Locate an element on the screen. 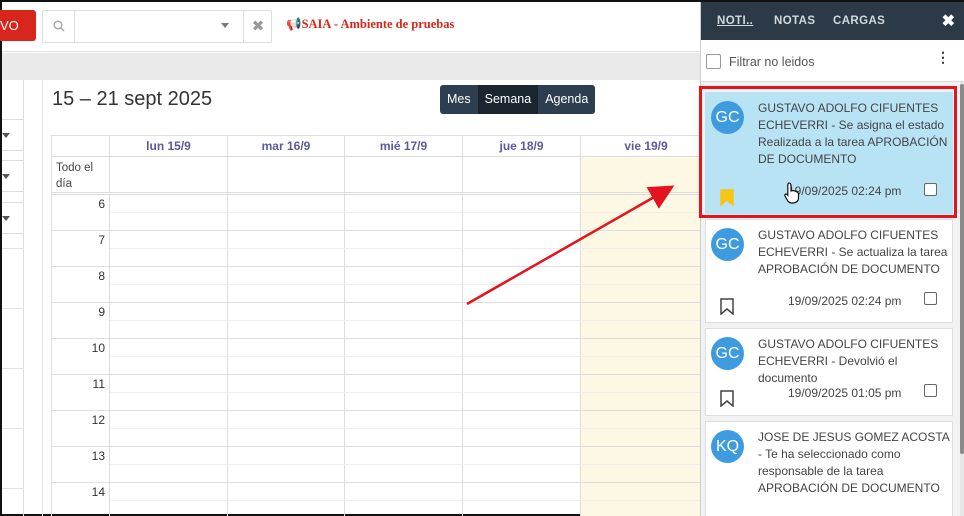  allday-separator is located at coordinates (382, 192).